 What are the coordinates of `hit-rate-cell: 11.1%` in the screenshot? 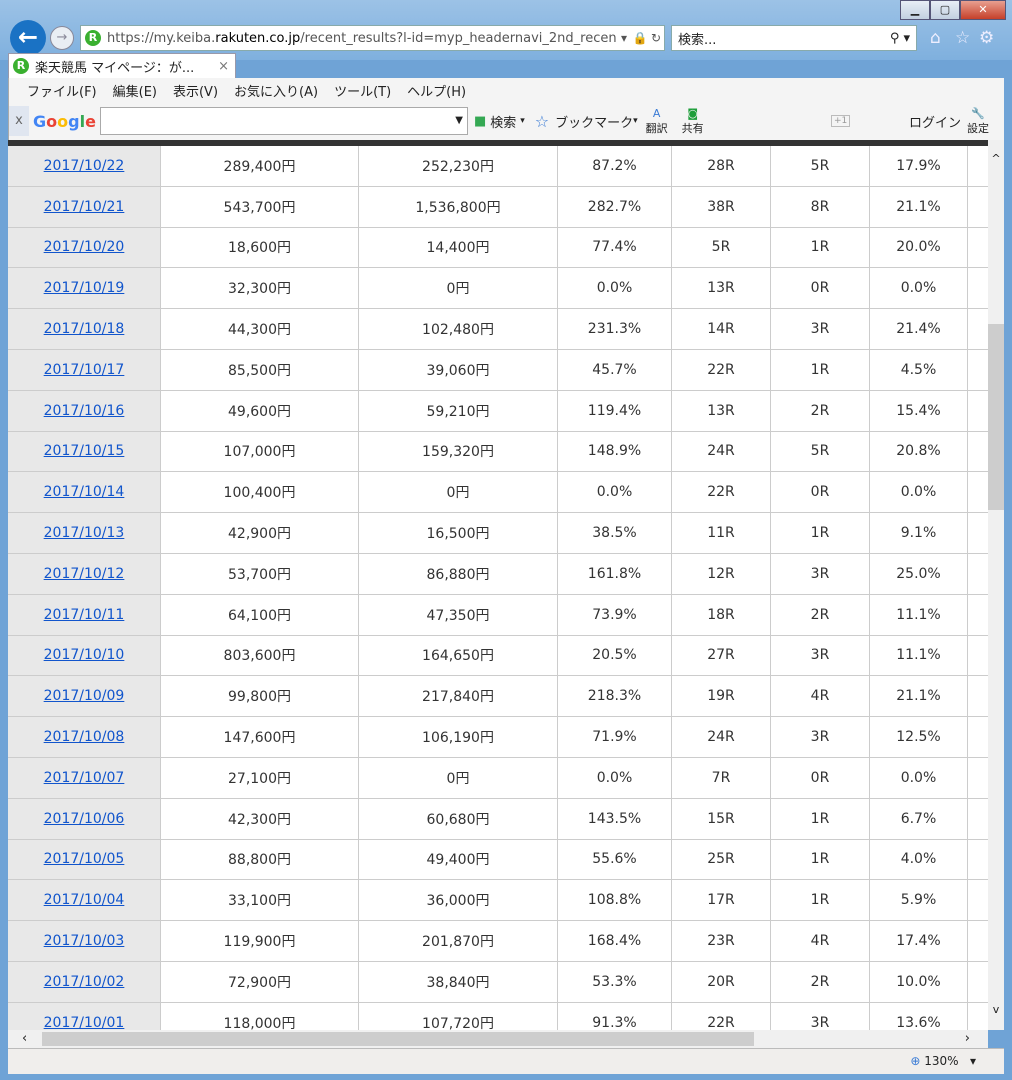 It's located at (919, 614).